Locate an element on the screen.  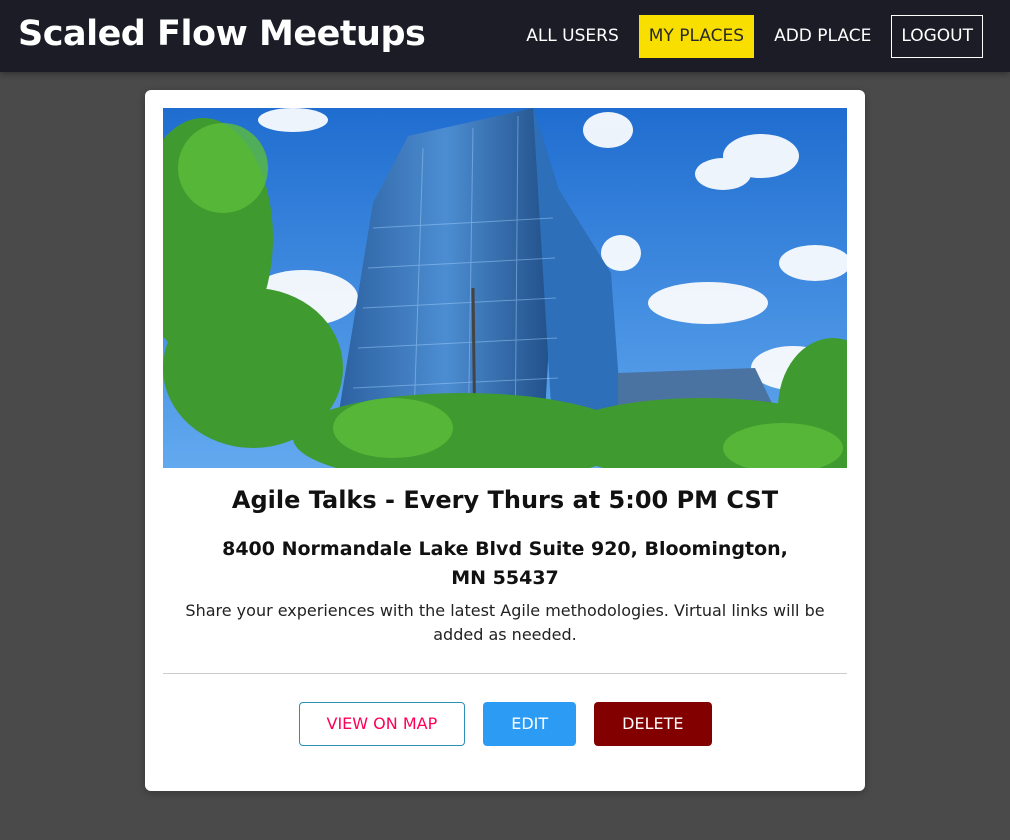
place-title: Agile Talks - Every Thurs at 5:00 PM CST is located at coordinates (505, 500).